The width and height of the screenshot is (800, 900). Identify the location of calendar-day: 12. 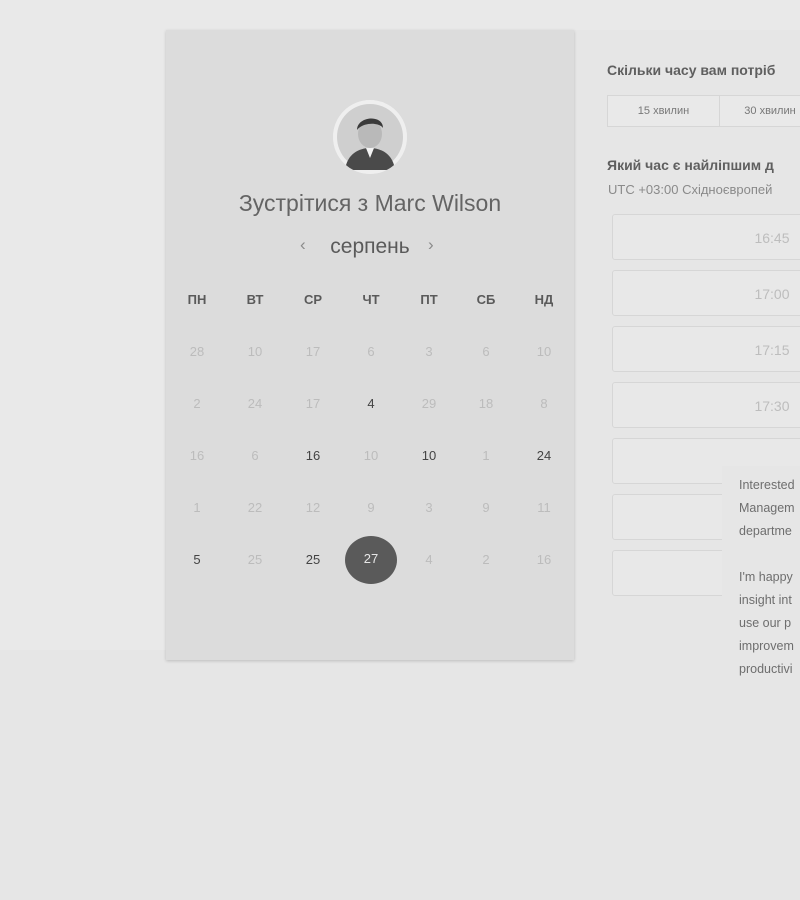
(313, 508).